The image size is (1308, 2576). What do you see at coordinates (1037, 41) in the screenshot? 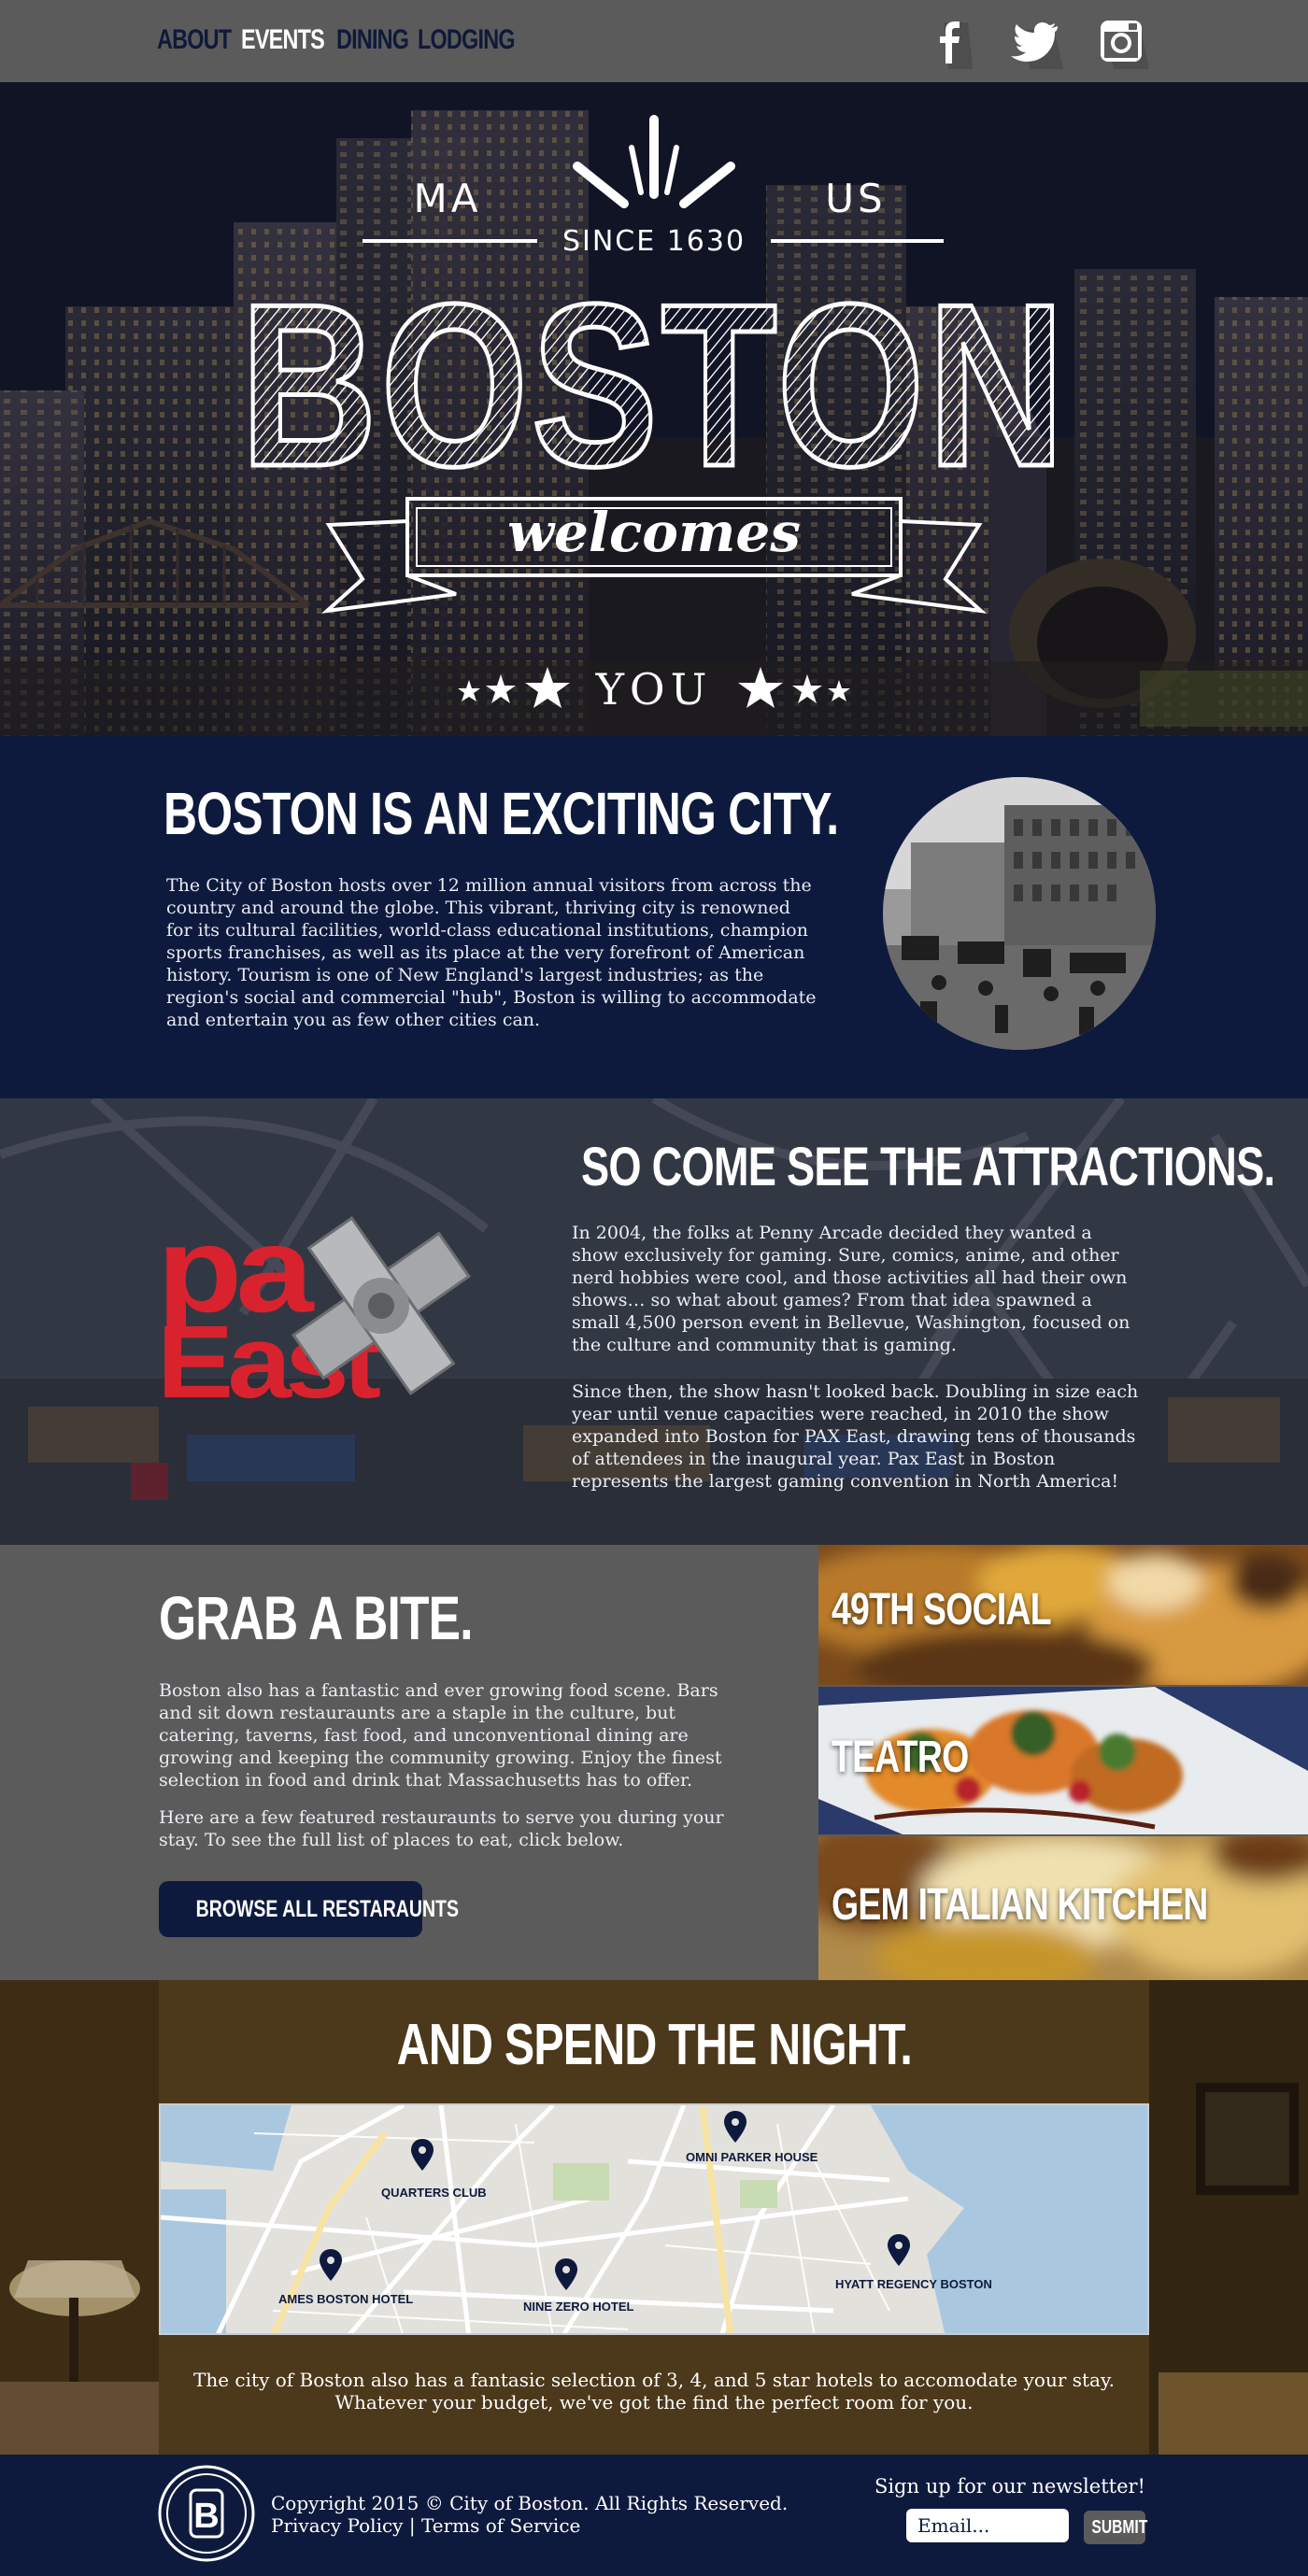
I see `twitter-icon` at bounding box center [1037, 41].